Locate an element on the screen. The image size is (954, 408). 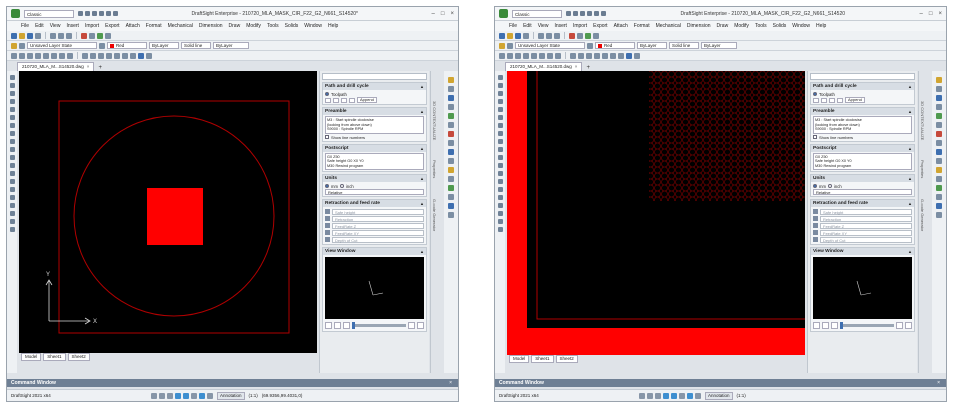
tool-leader-icon is located at coordinates (12, 197).